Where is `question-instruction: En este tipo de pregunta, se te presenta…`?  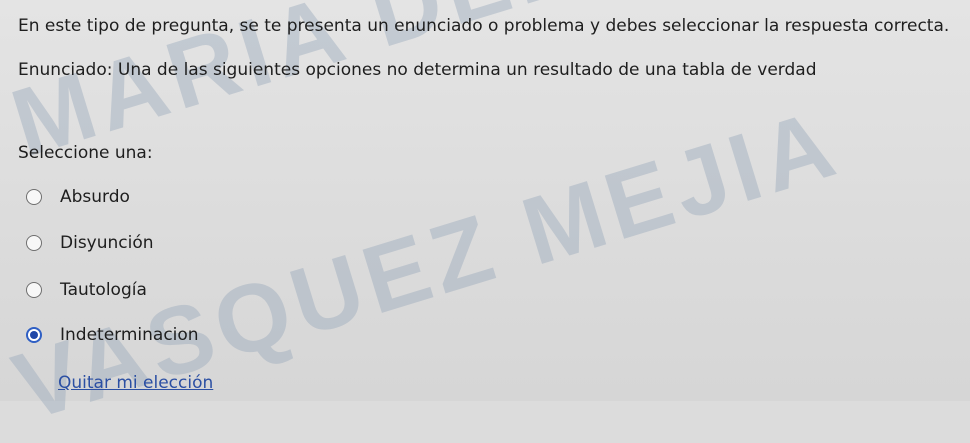
question-instruction: En este tipo de pregunta, se te presenta… is located at coordinates (484, 26).